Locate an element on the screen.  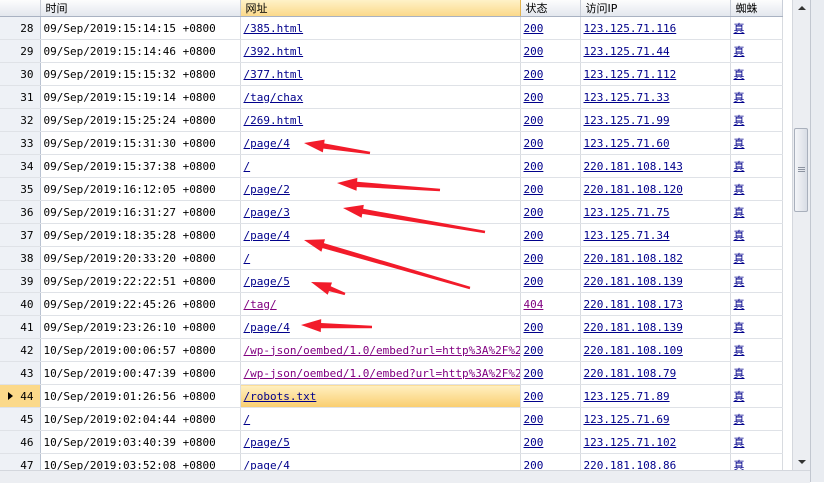
url-link: /385.html is located at coordinates (274, 28).